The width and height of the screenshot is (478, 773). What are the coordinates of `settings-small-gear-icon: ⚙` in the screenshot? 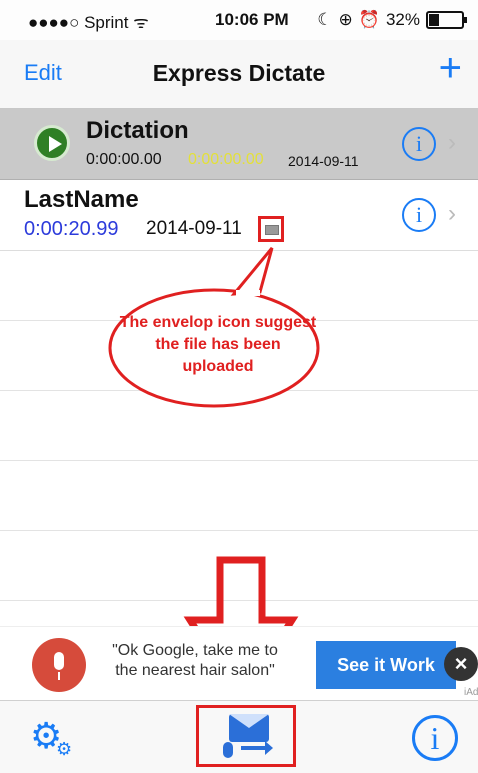 It's located at (64, 749).